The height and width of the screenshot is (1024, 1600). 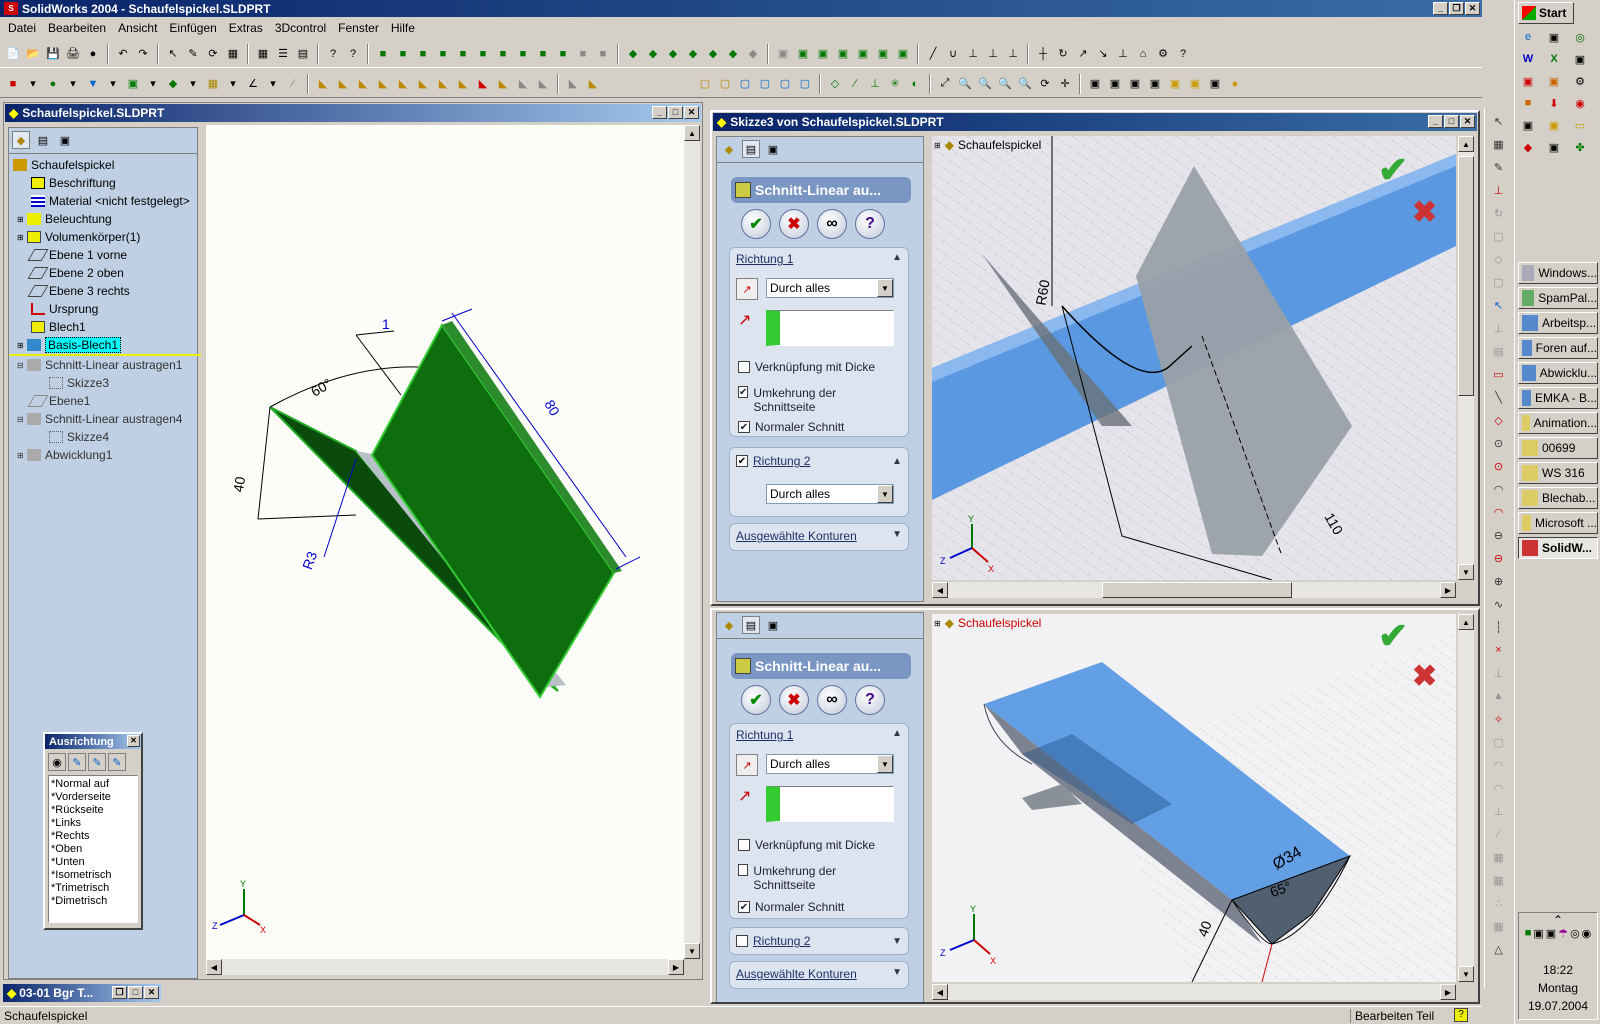 What do you see at coordinates (773, 625) in the screenshot?
I see `tab-configmanager: ▣` at bounding box center [773, 625].